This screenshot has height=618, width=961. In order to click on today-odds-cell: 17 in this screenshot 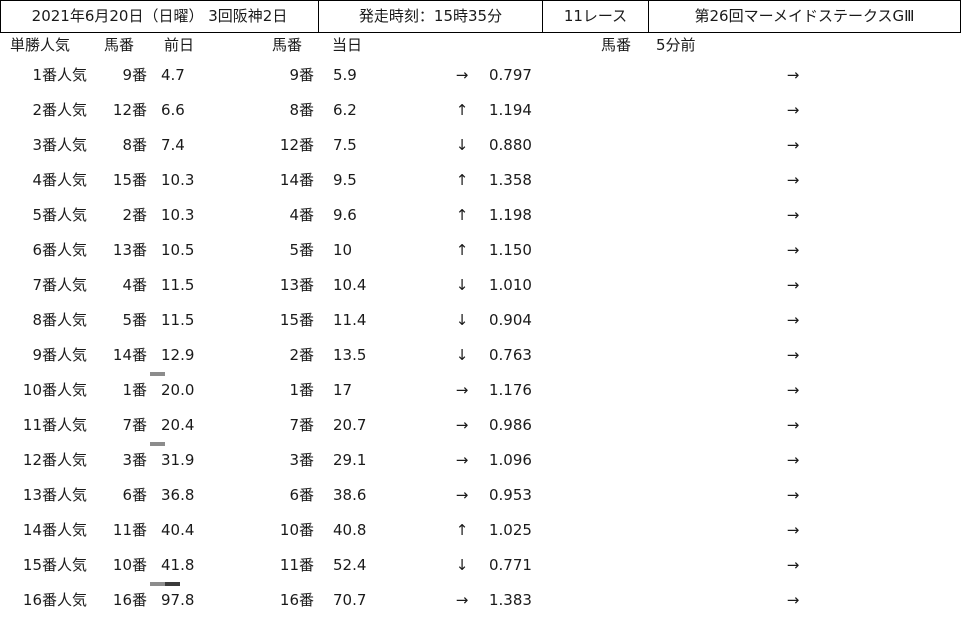, I will do `click(343, 390)`.